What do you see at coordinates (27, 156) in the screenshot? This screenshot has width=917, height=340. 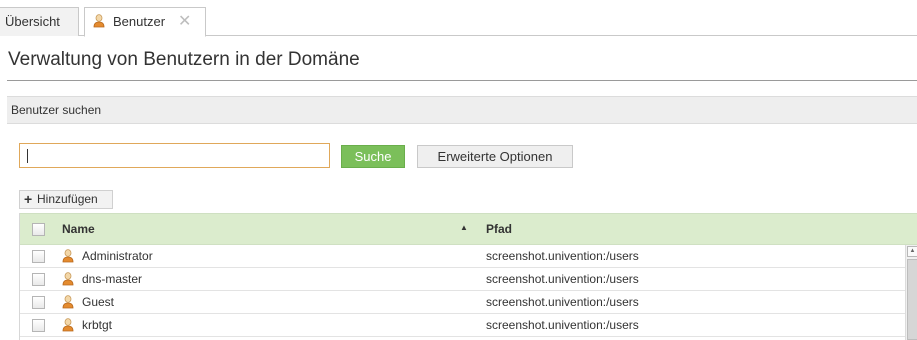 I see `text-caret` at bounding box center [27, 156].